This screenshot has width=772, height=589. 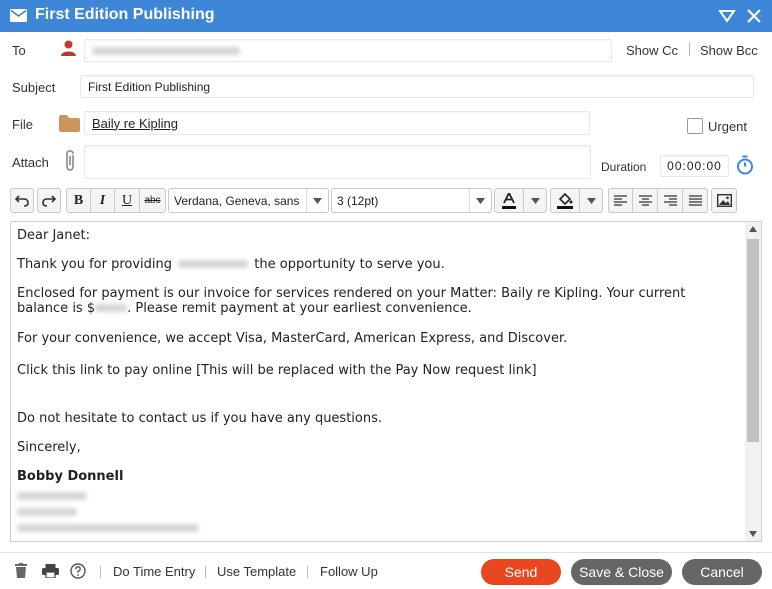 What do you see at coordinates (30, 162) in the screenshot?
I see `attach-label: Attach` at bounding box center [30, 162].